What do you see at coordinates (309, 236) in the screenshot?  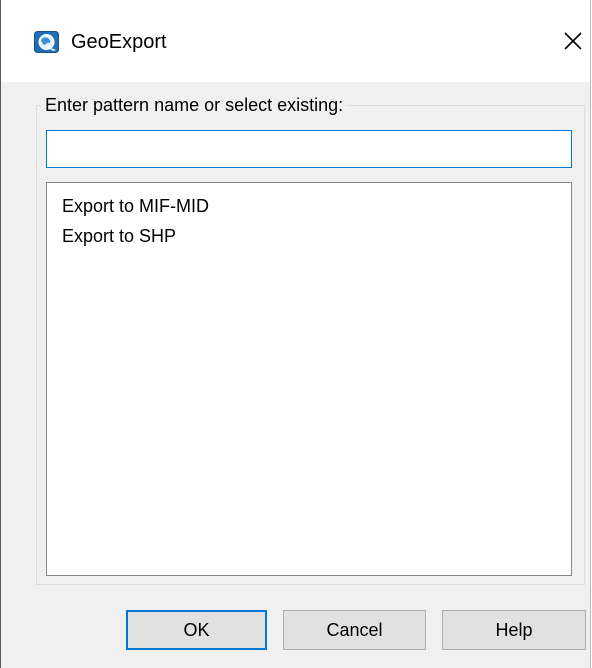 I see `list-item-export-shp: Export to SHP` at bounding box center [309, 236].